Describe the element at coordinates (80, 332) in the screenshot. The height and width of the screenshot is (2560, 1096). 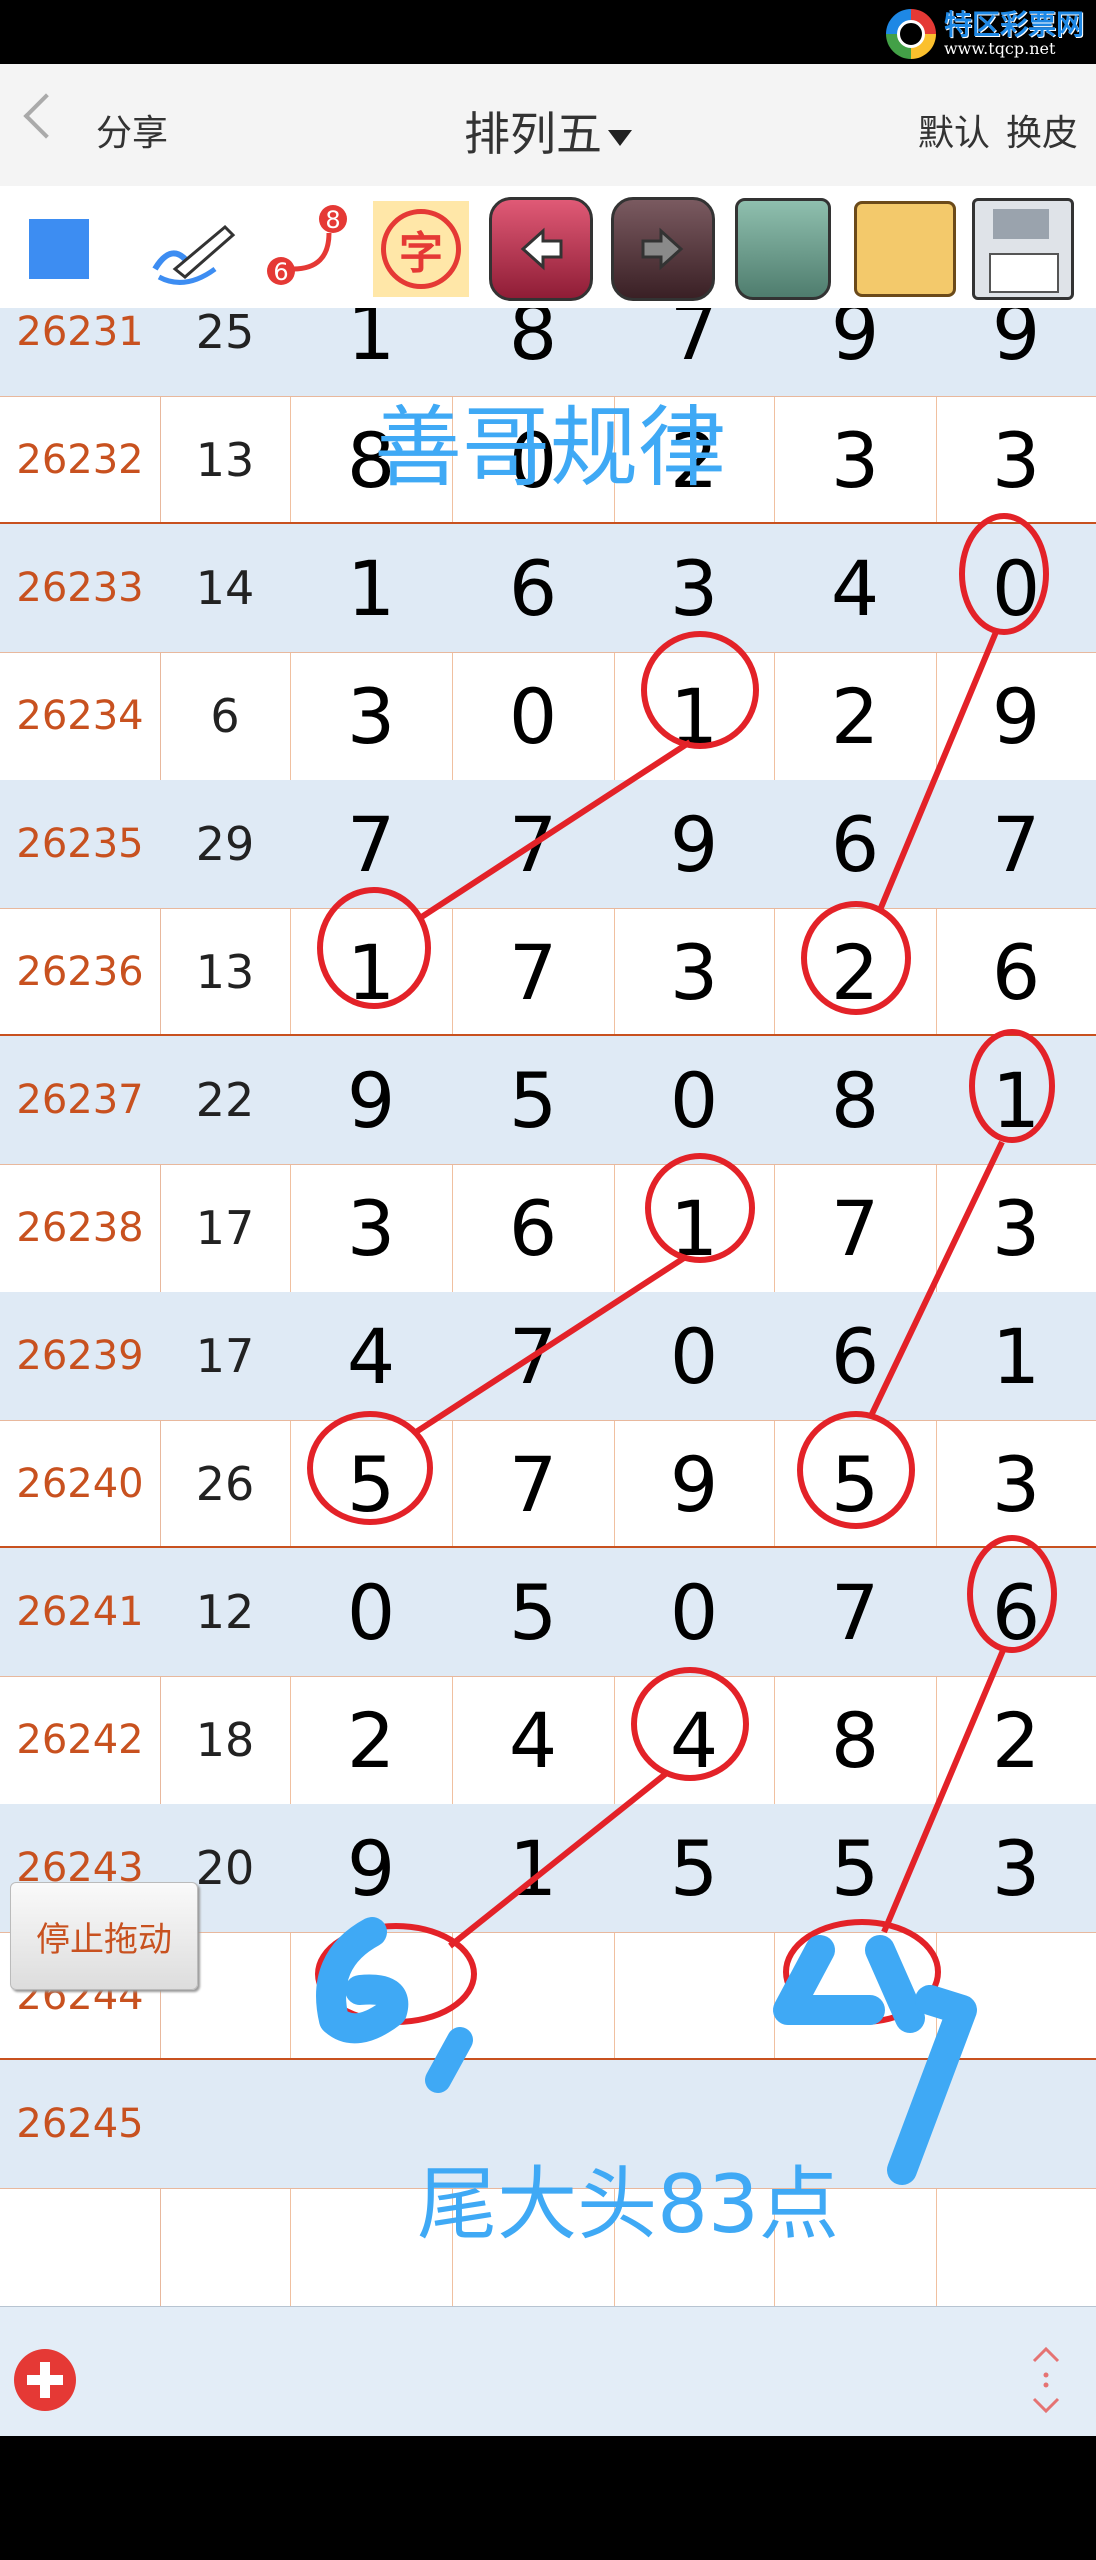
I see `issue-number: 26231` at that location.